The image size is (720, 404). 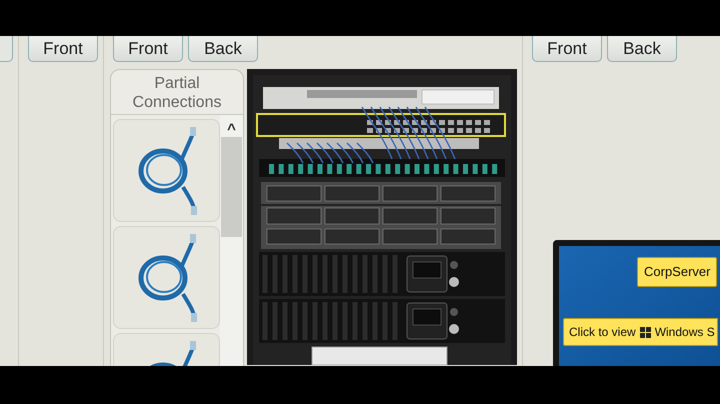 I want to click on server-name-label: CorpServer, so click(x=677, y=271).